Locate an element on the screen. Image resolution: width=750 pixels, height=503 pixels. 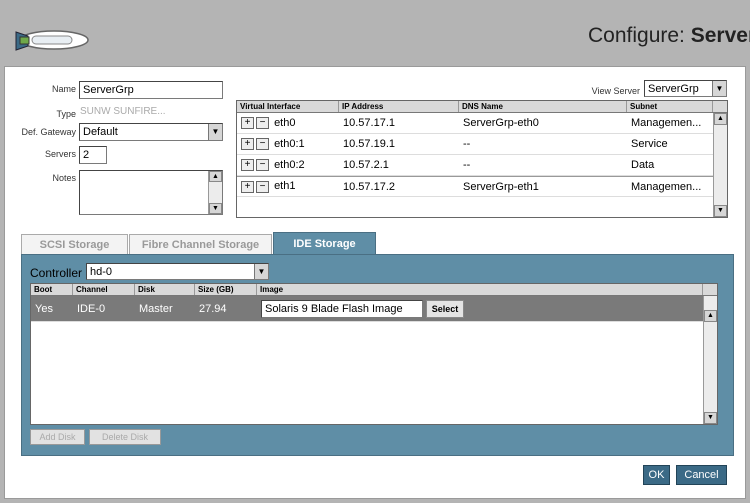
dns-cell: ServerGrp-eth1 is located at coordinates (501, 186).